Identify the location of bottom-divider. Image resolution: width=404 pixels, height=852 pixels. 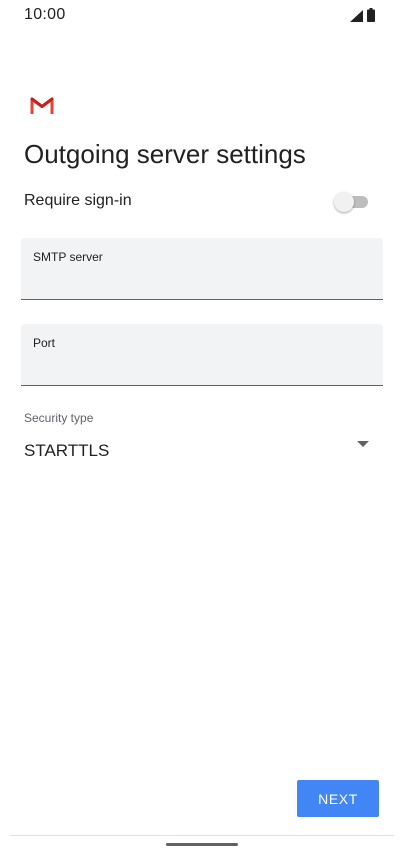
(202, 835).